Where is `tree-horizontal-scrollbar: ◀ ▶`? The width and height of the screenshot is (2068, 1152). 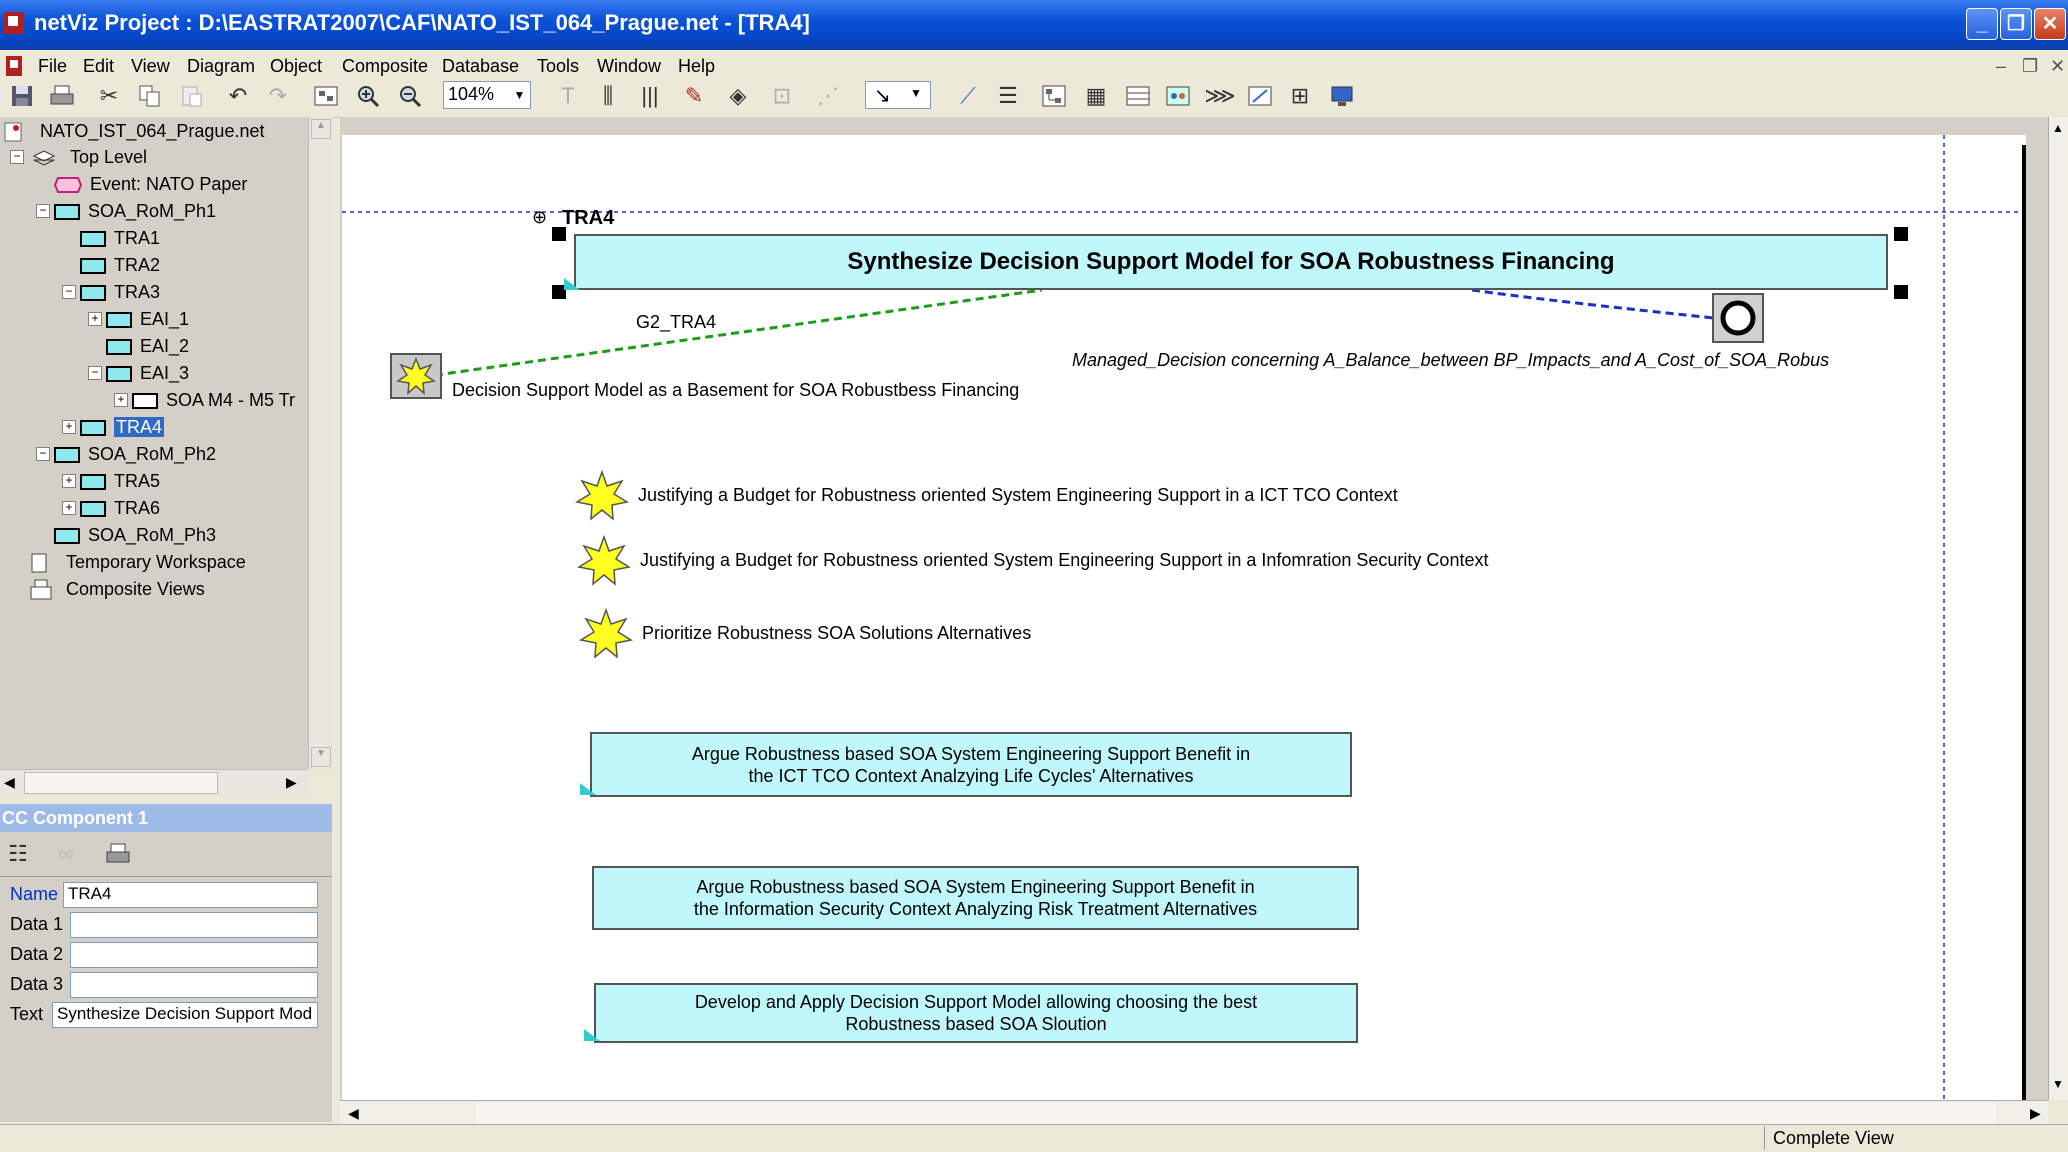 tree-horizontal-scrollbar: ◀ ▶ is located at coordinates (154, 782).